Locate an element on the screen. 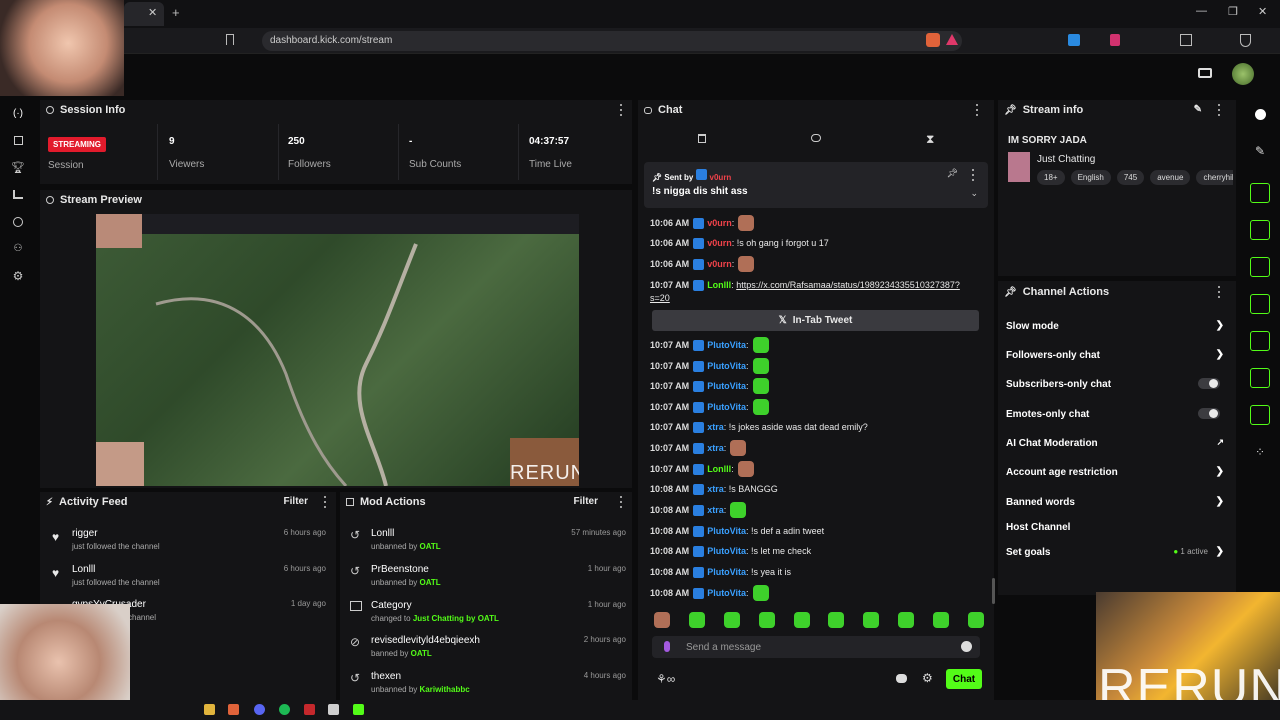  mod-action-title: PrBeenstone is located at coordinates (400, 569).